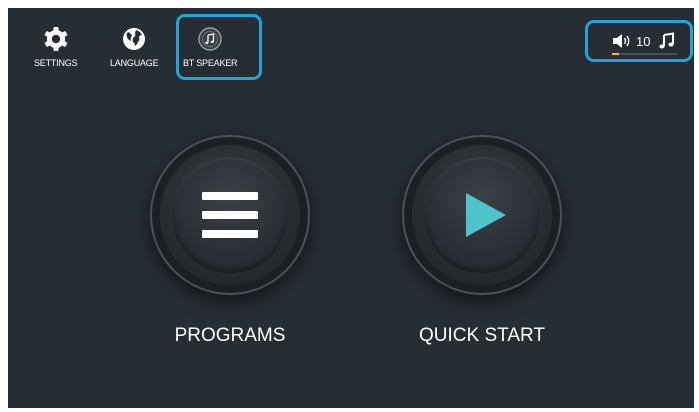  I want to click on menu-lines-icon, so click(230, 215).